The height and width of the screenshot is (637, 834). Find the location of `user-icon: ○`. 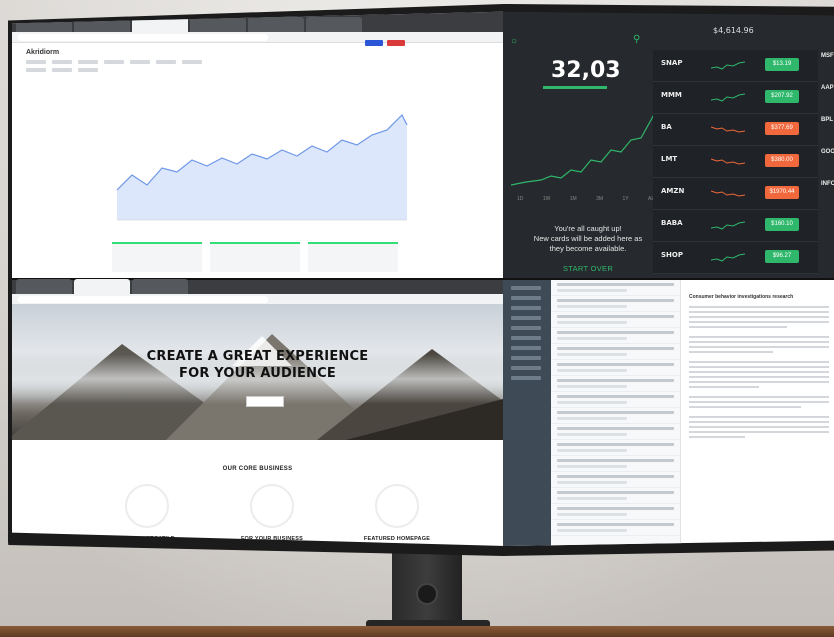

user-icon: ○ is located at coordinates (514, 41).